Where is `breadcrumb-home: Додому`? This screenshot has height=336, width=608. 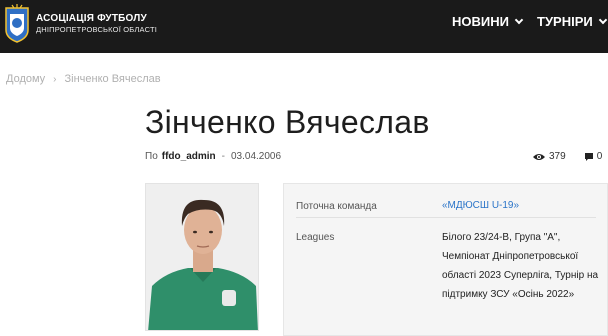
breadcrumb-home: Додому is located at coordinates (25, 79).